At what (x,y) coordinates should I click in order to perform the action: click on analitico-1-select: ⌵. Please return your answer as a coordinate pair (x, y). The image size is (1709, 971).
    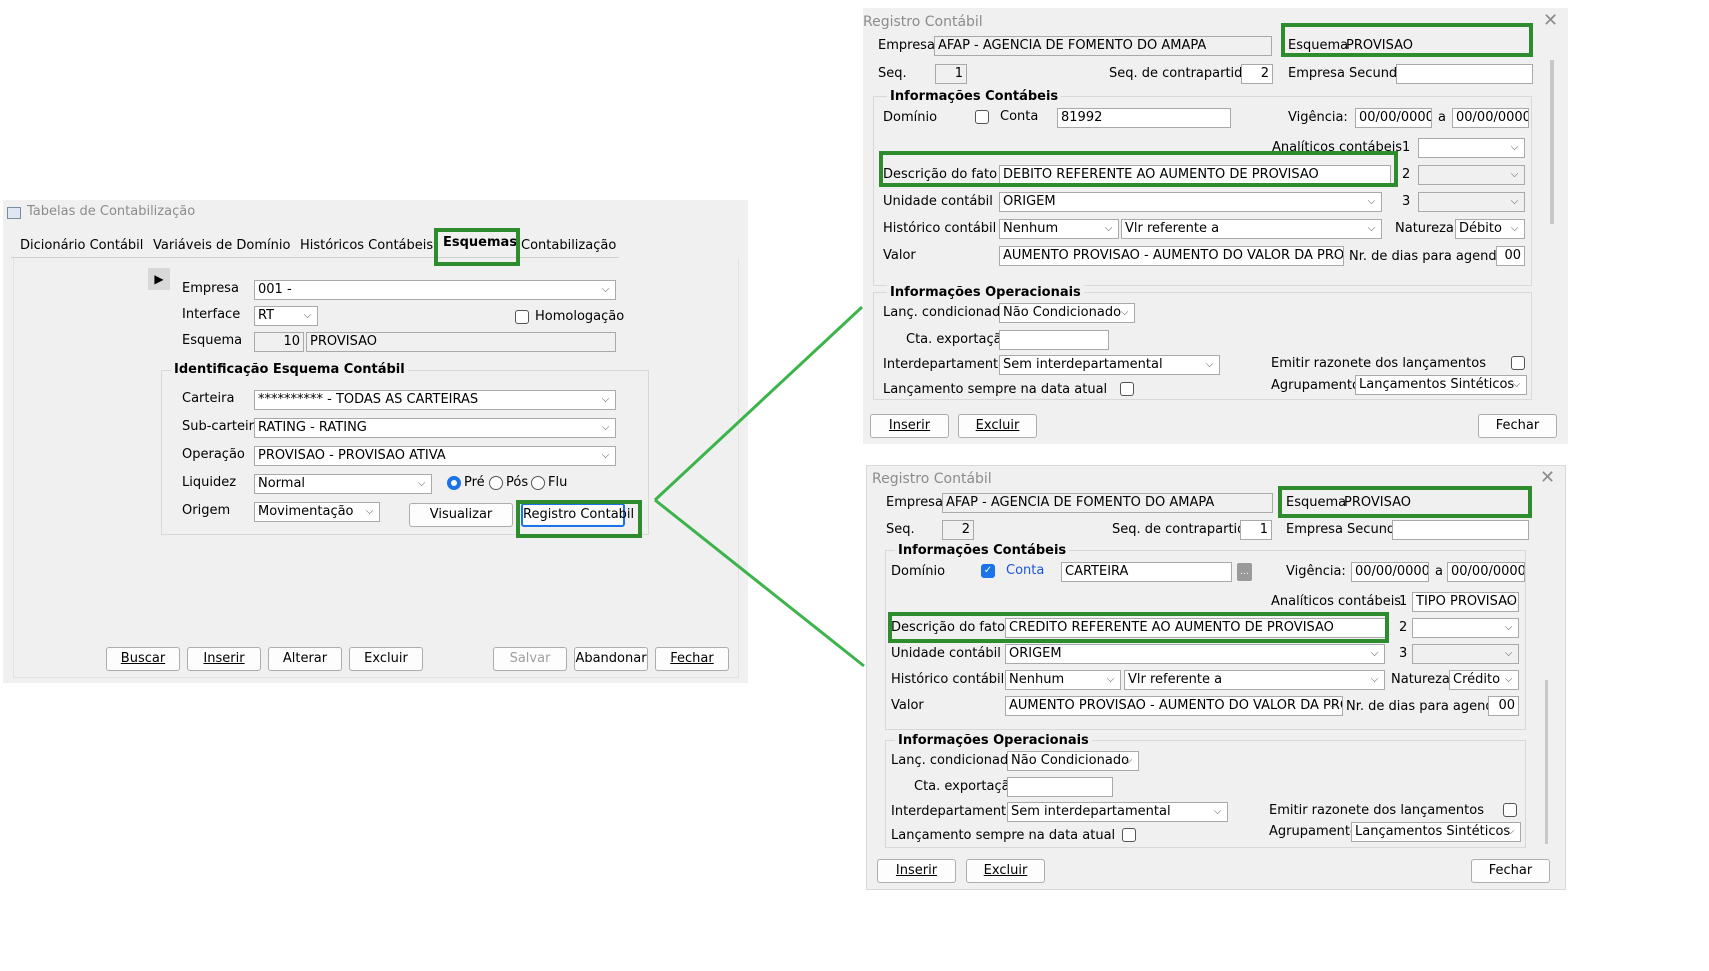
    Looking at the image, I should click on (1471, 148).